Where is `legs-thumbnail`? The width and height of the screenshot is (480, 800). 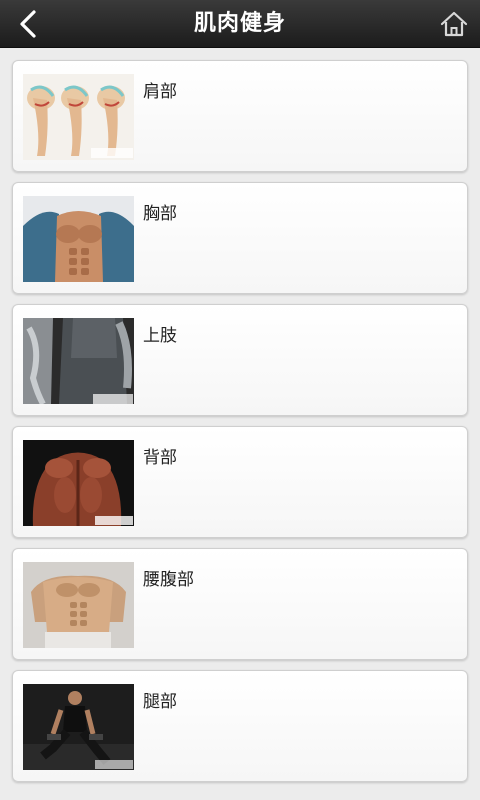
legs-thumbnail is located at coordinates (78, 727).